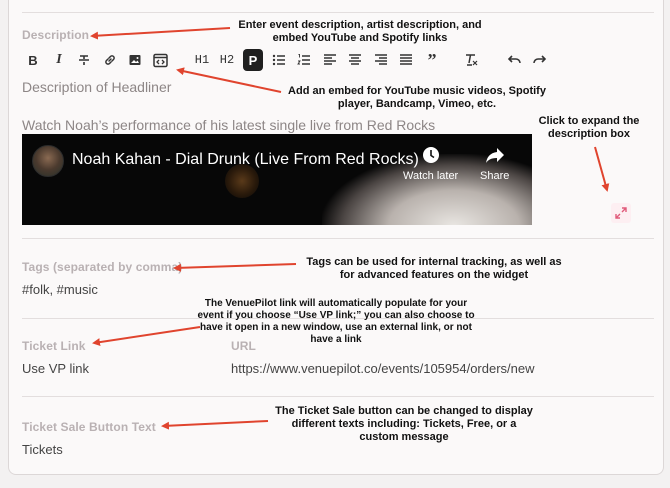 The image size is (670, 488). I want to click on bullet-list-button, so click(279, 60).